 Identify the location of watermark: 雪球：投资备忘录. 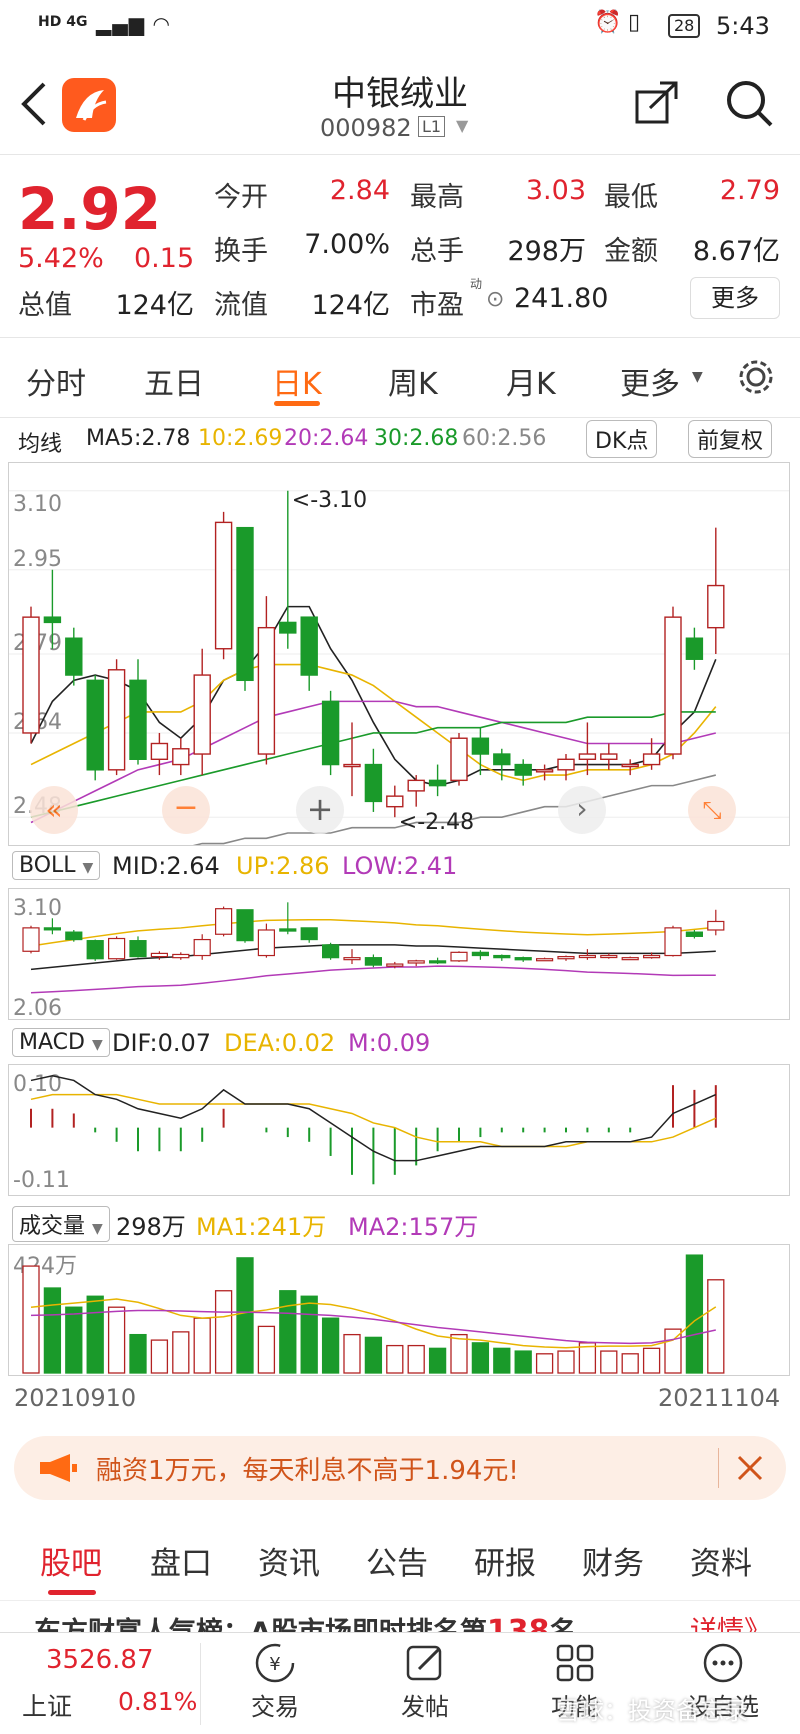
(652, 1711).